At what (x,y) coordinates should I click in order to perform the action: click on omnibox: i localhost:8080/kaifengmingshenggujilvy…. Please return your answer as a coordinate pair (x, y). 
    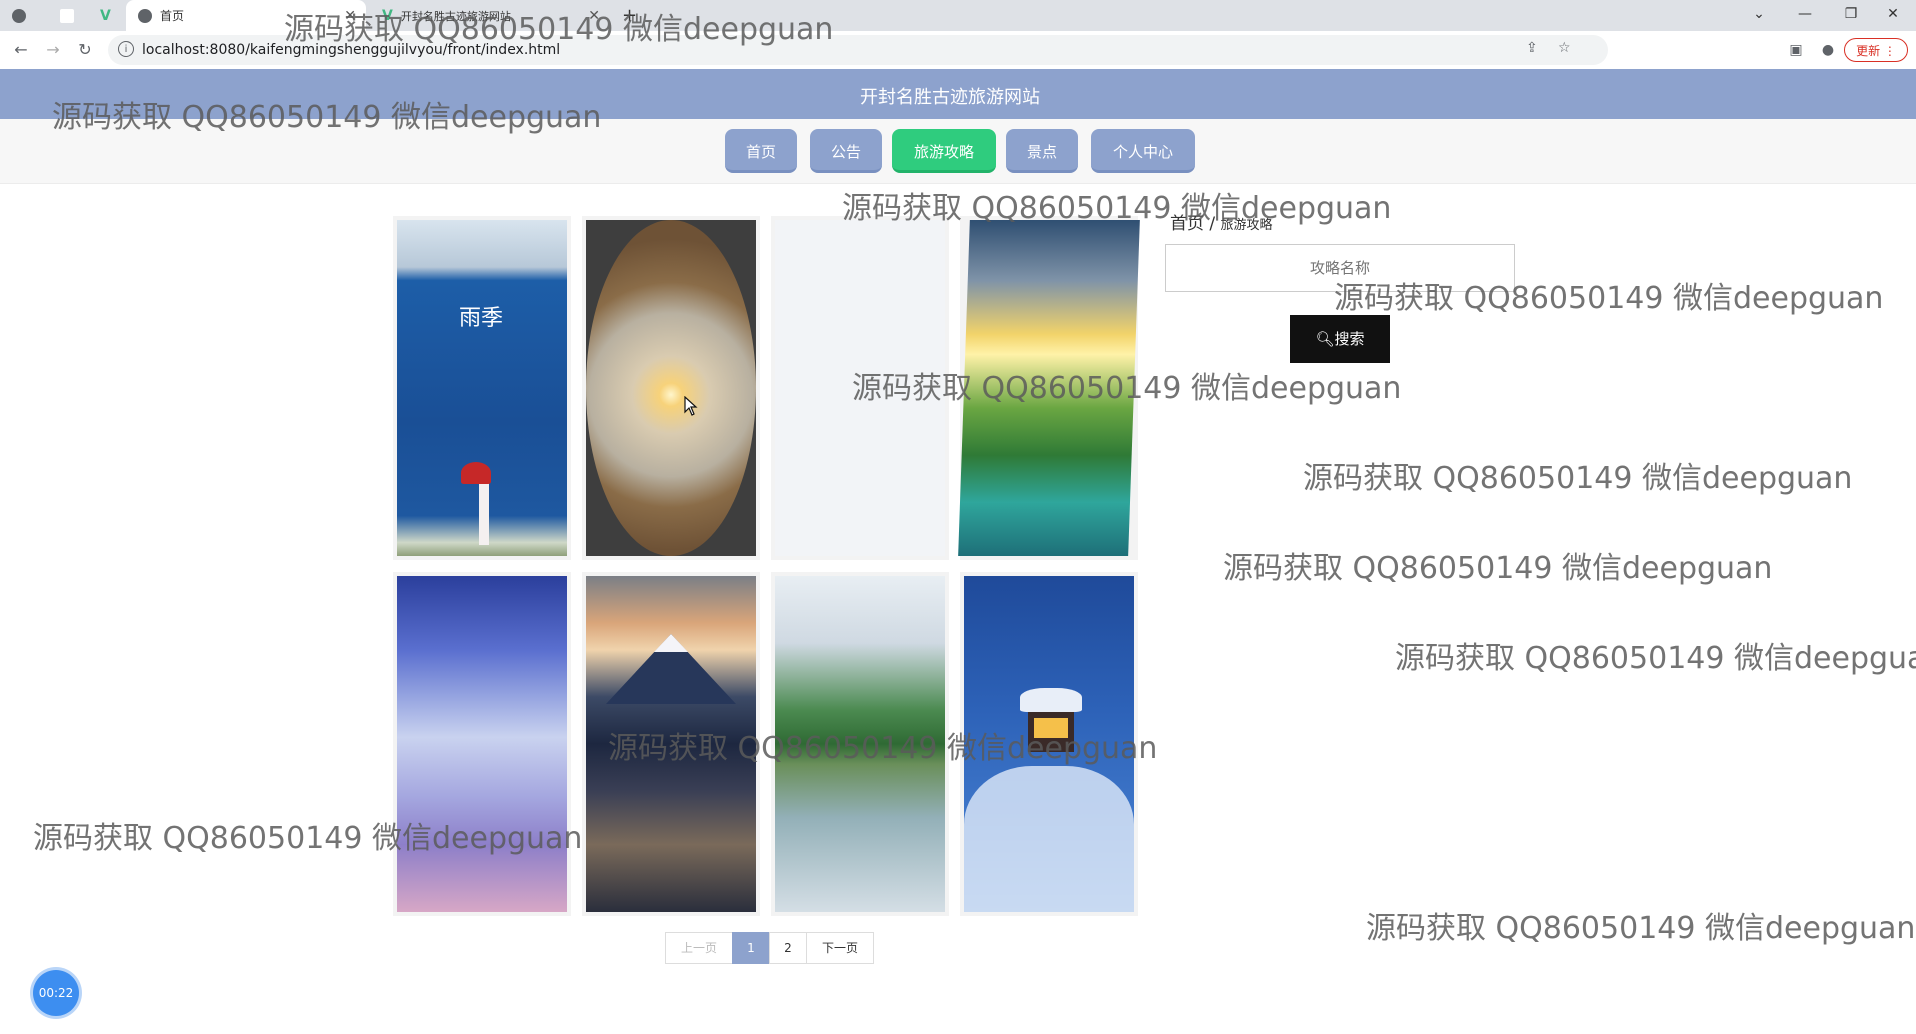
    Looking at the image, I should click on (858, 50).